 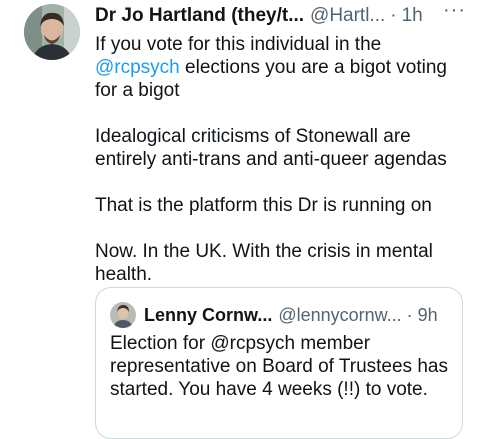 I want to click on mention-link: @rcpsych, so click(x=137, y=67).